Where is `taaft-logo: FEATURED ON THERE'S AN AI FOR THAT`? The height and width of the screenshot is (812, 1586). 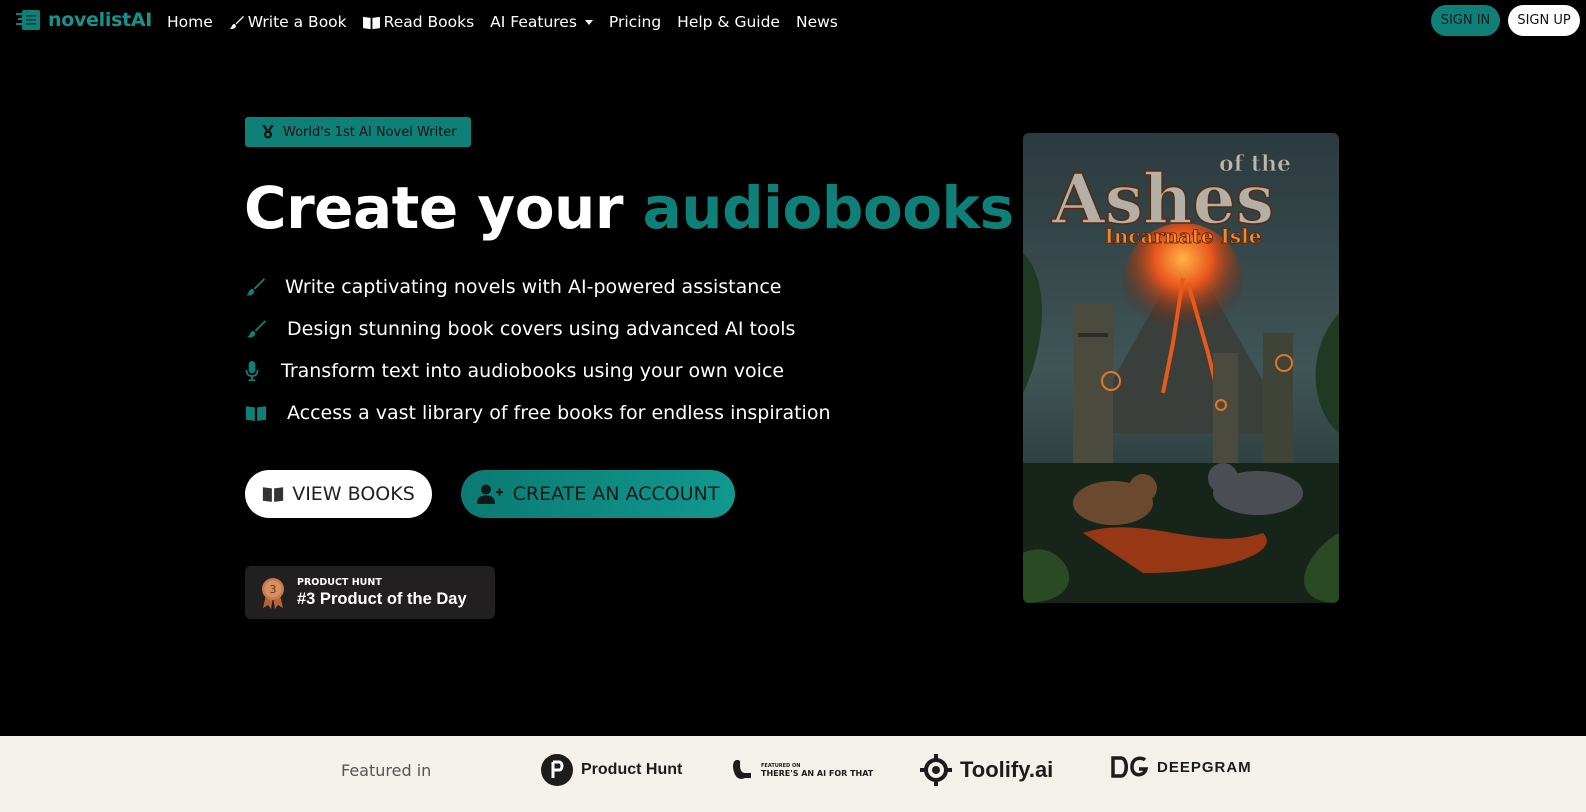
taaft-logo: FEATURED ON THERE'S AN AI FOR THAT is located at coordinates (802, 770).